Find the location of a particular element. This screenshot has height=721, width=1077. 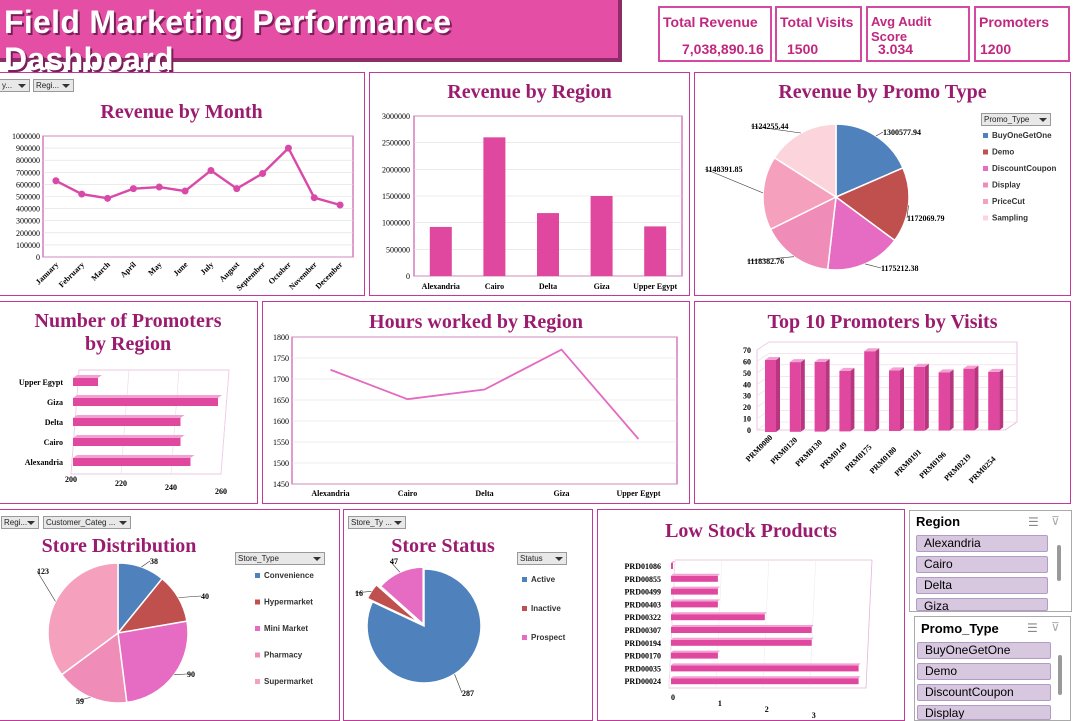

kpi-value: 1200 is located at coordinates (996, 49).